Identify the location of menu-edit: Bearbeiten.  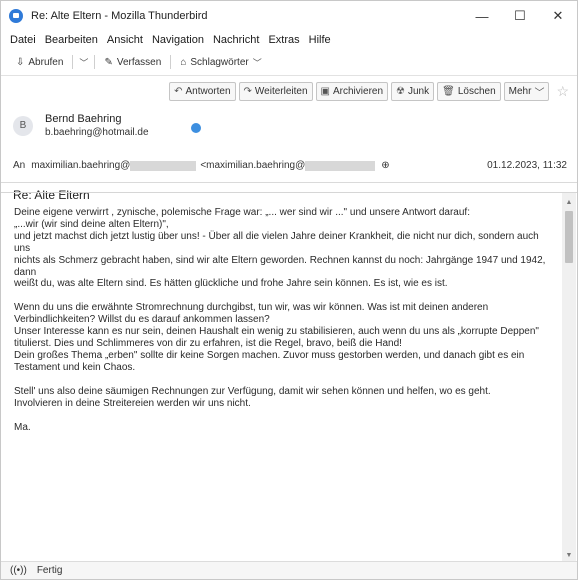
(71, 40).